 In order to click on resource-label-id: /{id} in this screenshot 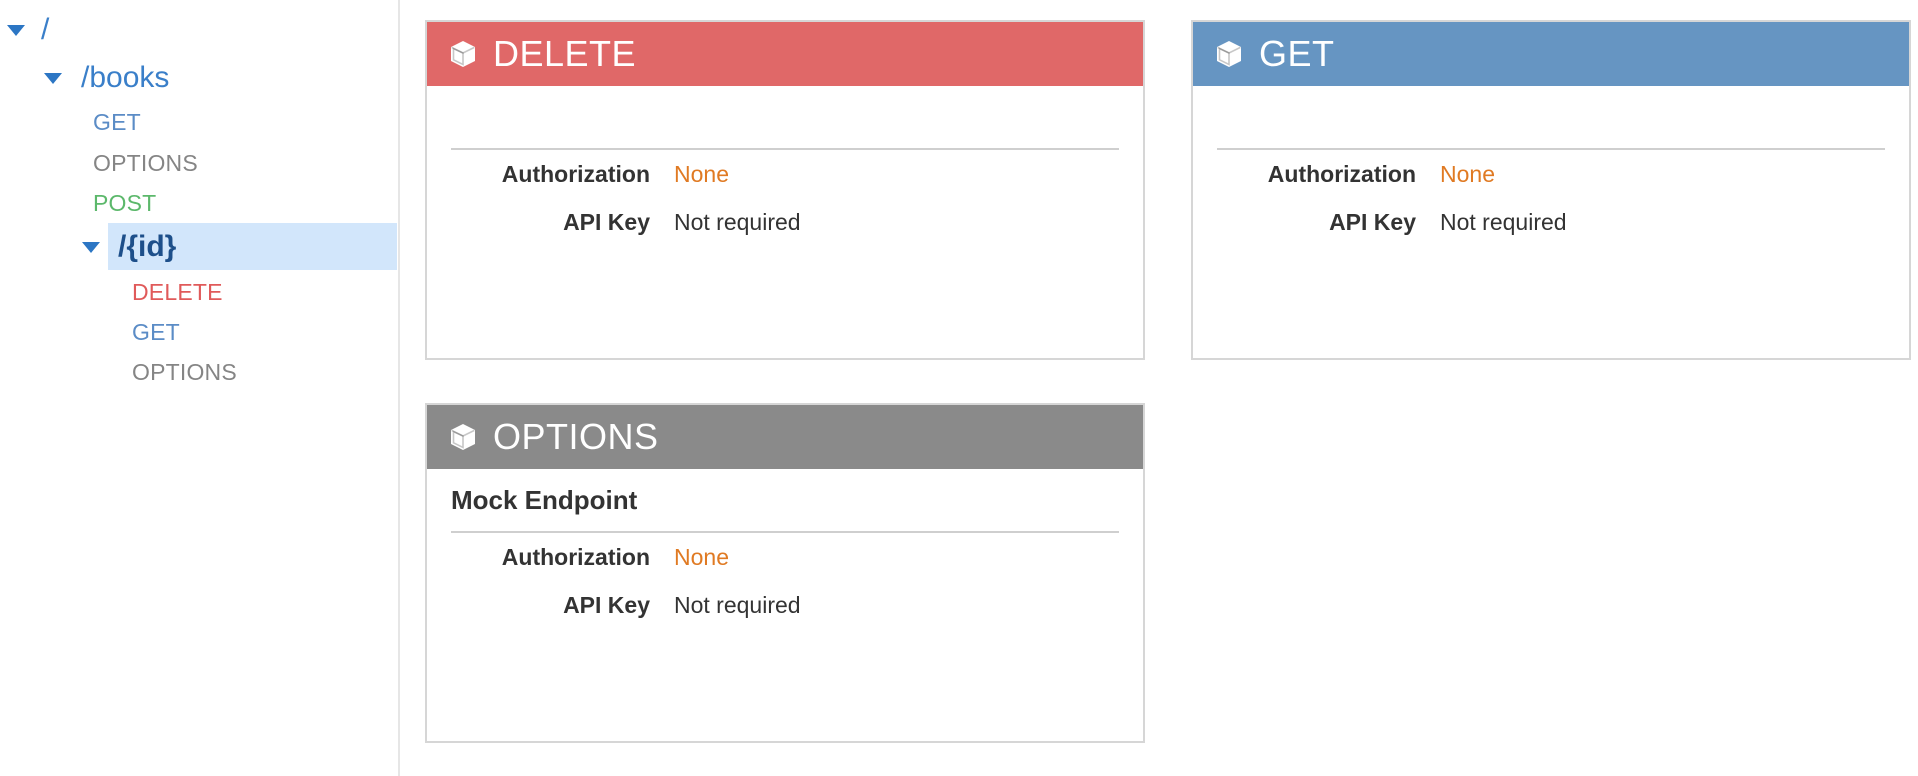, I will do `click(147, 247)`.